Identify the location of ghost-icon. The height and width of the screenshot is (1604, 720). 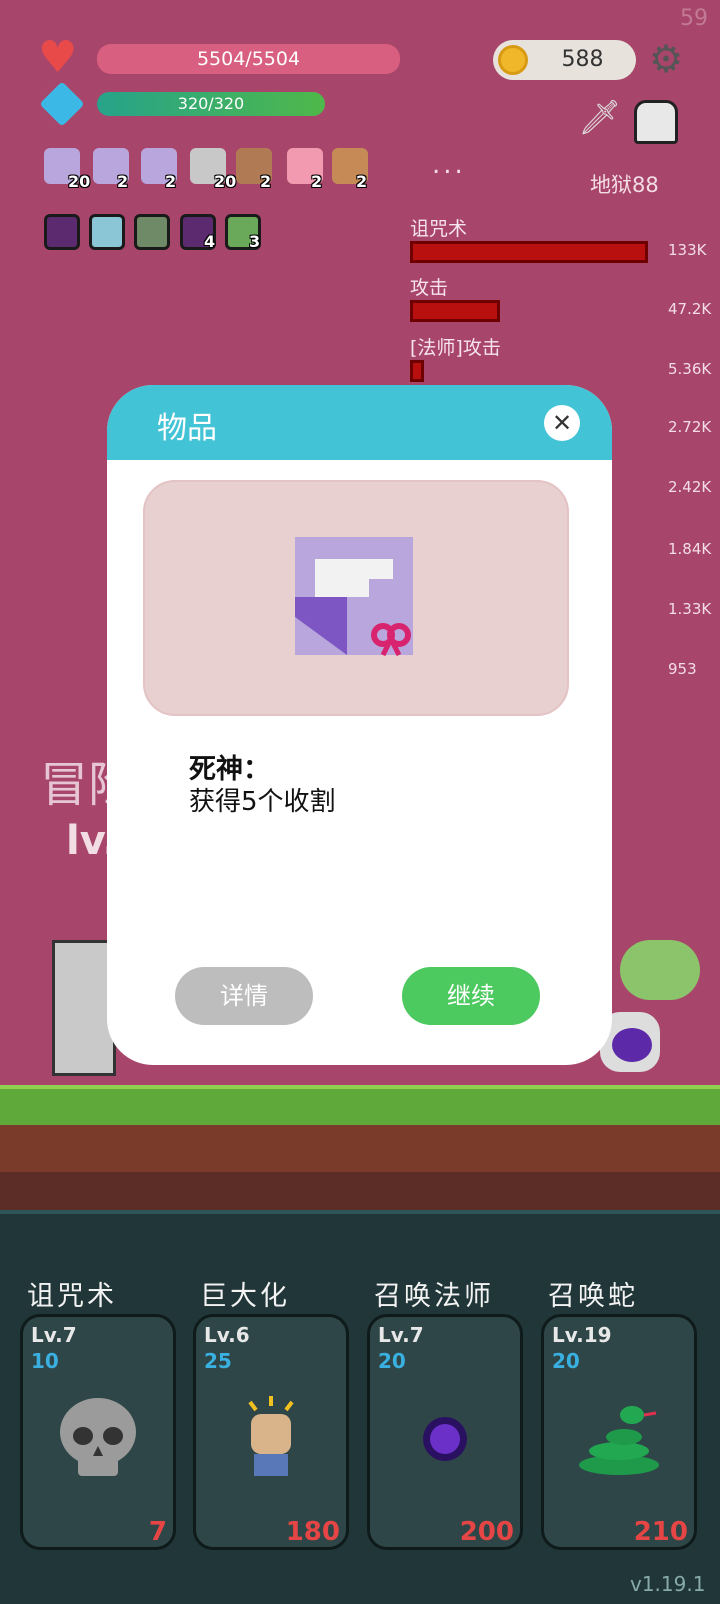
(656, 122).